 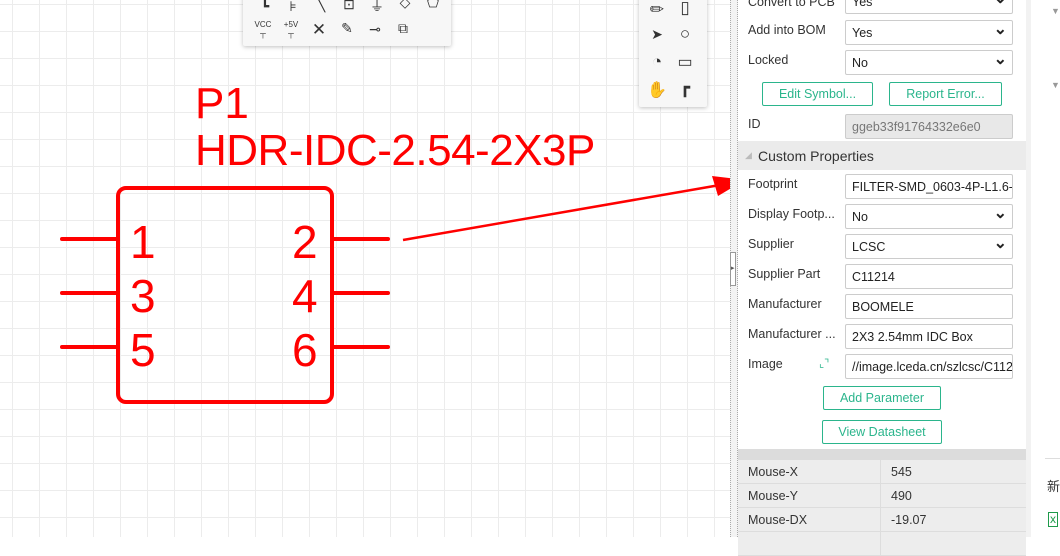 I want to click on view-datasheet-button: View Datasheet, so click(x=882, y=432).